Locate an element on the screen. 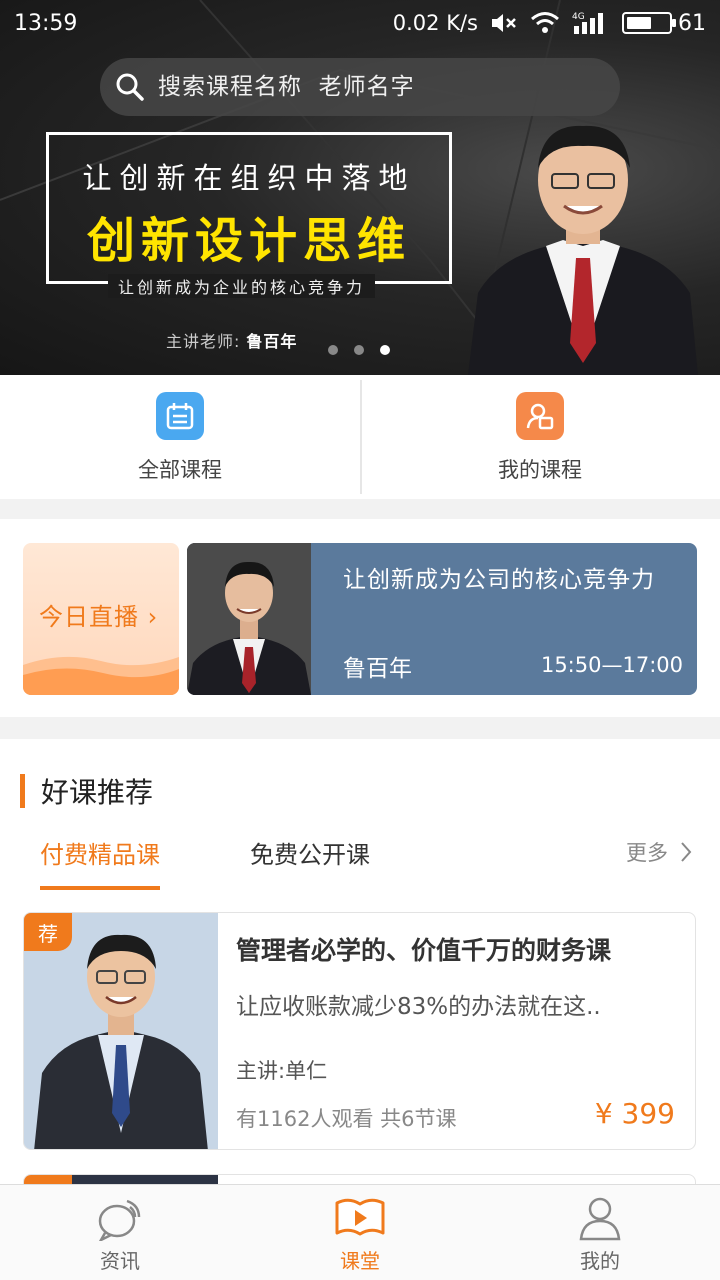 This screenshot has width=720, height=1280. carousel-dots is located at coordinates (359, 350).